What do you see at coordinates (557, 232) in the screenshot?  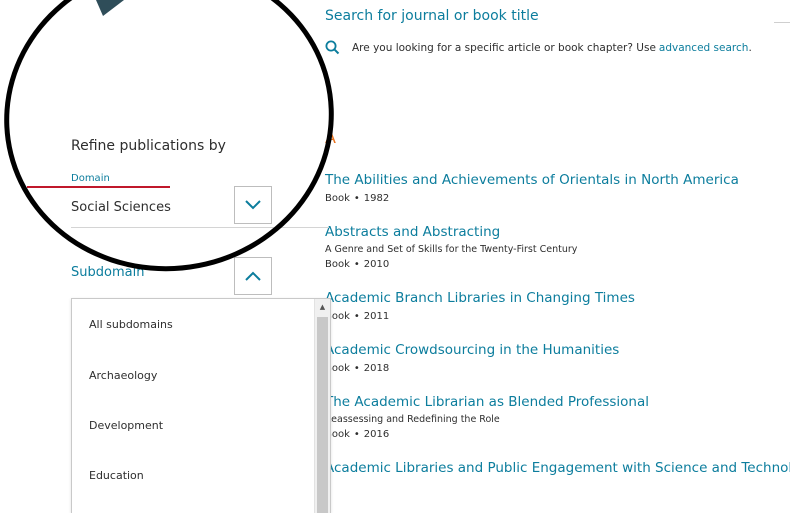 I see `result-title: Abstracts and Abstracting` at bounding box center [557, 232].